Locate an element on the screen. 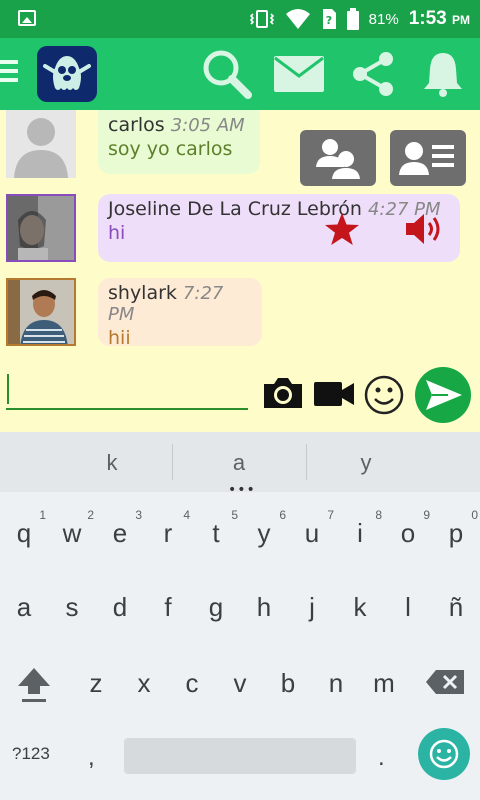 This screenshot has width=480, height=800. app-bar is located at coordinates (240, 74).